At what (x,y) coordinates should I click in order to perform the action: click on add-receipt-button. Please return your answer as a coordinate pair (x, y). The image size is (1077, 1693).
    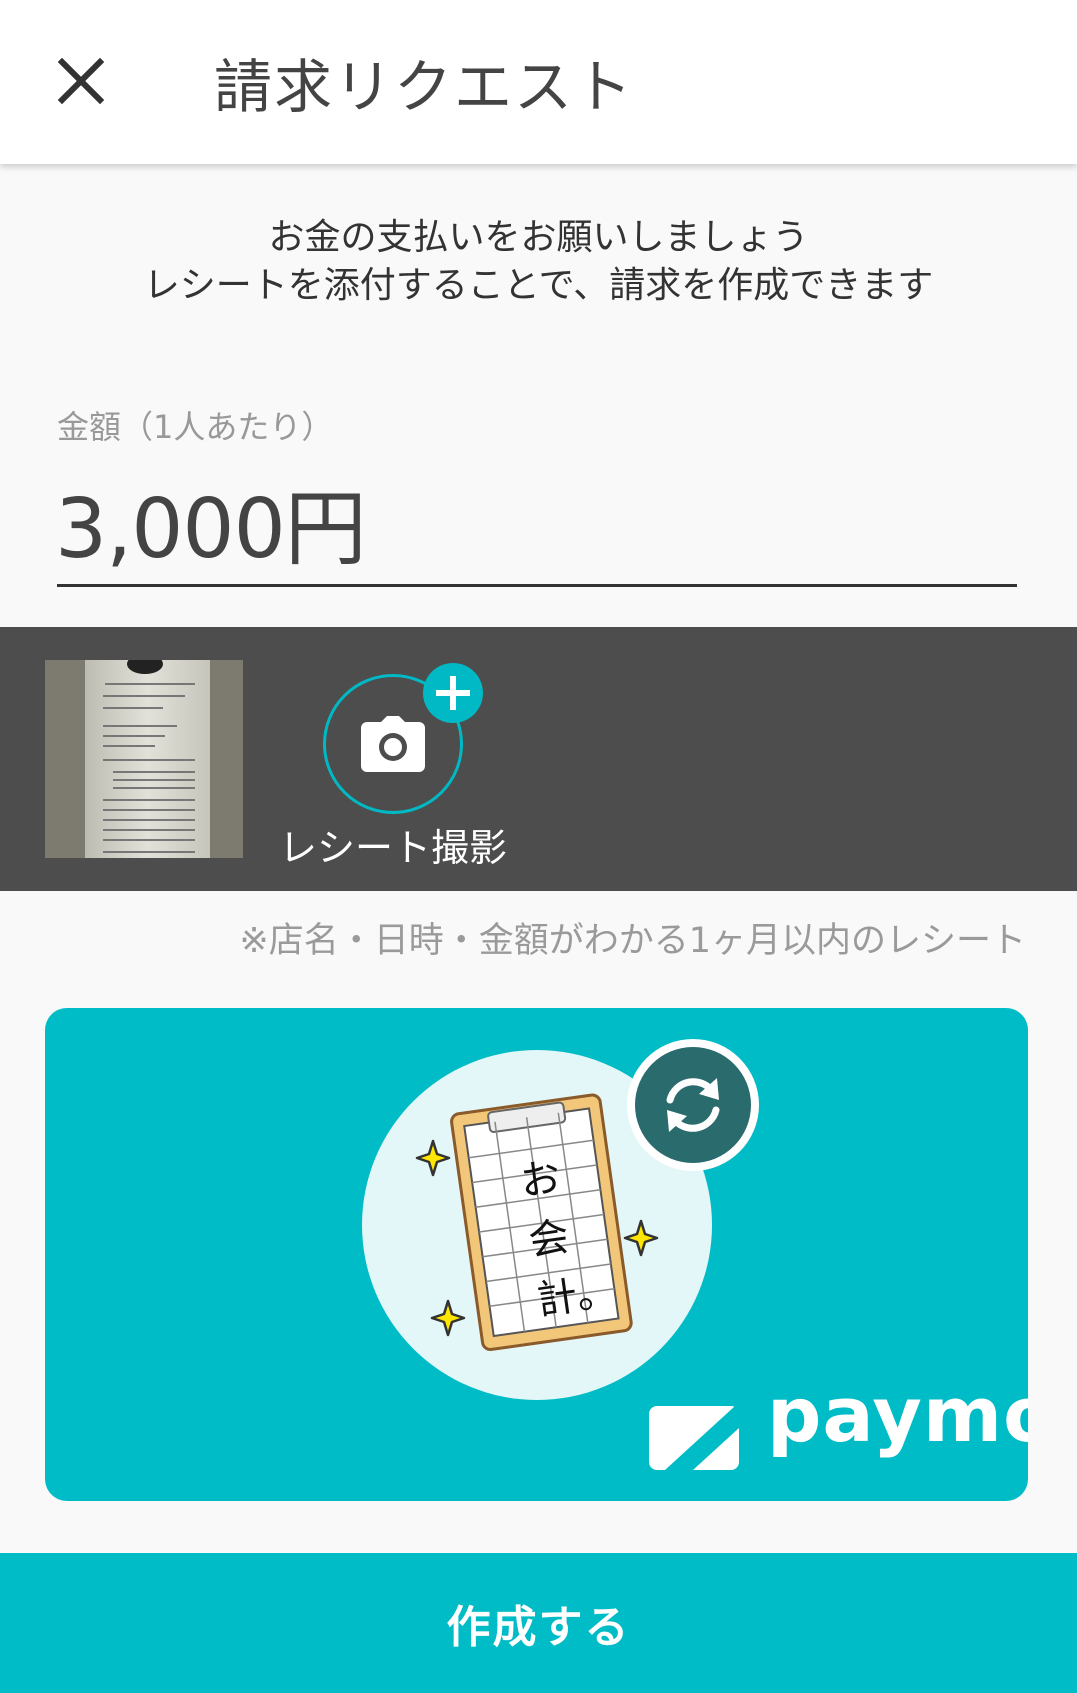
    Looking at the image, I should click on (453, 693).